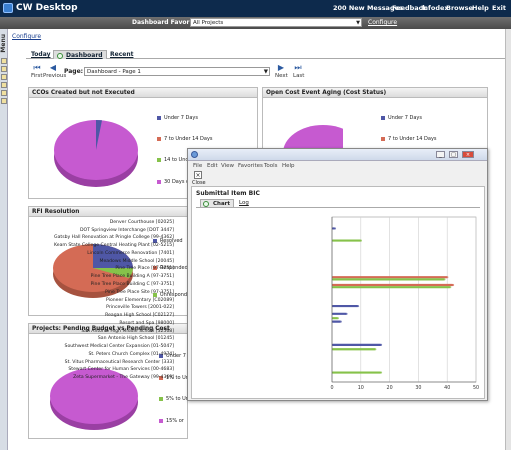 The width and height of the screenshot is (511, 450). What do you see at coordinates (174, 399) in the screenshot?
I see `legend-item: 5% to Un` at bounding box center [174, 399].